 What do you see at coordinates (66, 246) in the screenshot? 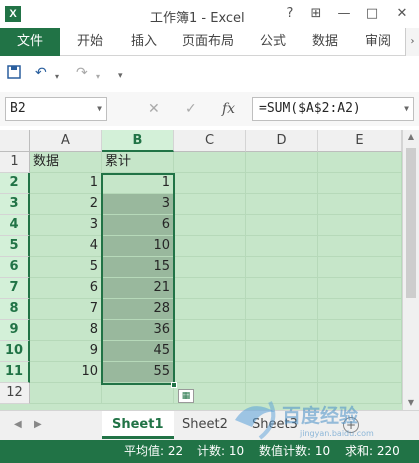
I see `cell-a: 4` at bounding box center [66, 246].